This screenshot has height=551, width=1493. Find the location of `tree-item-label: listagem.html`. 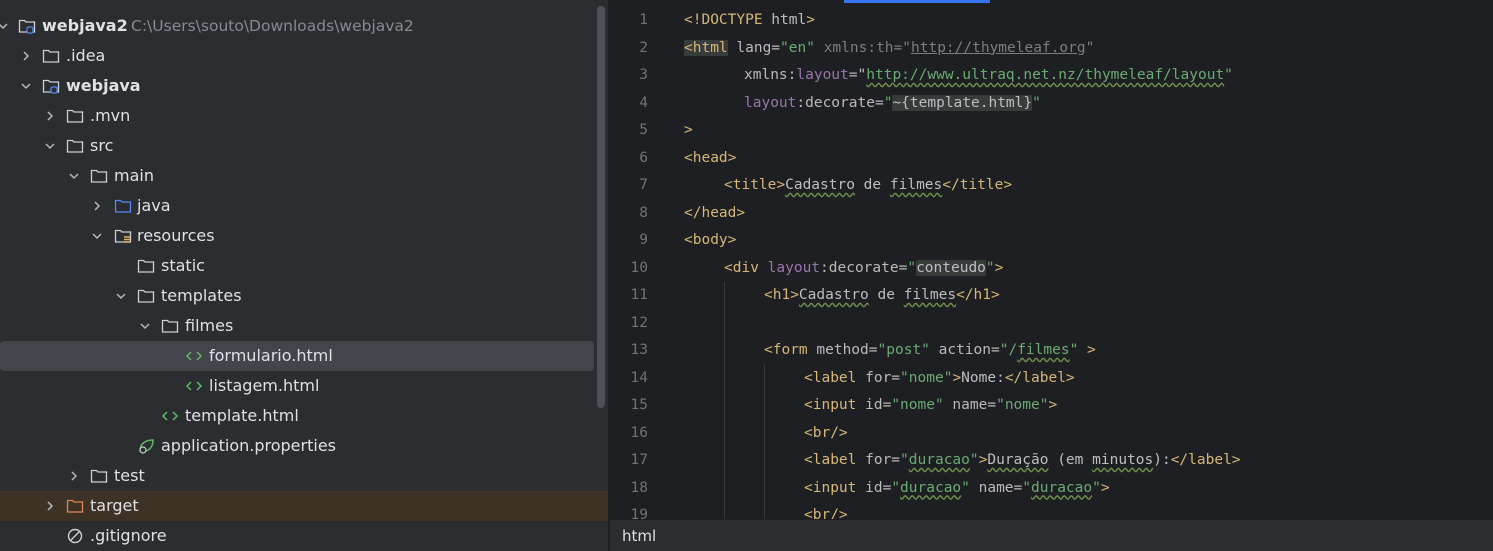

tree-item-label: listagem.html is located at coordinates (264, 385).